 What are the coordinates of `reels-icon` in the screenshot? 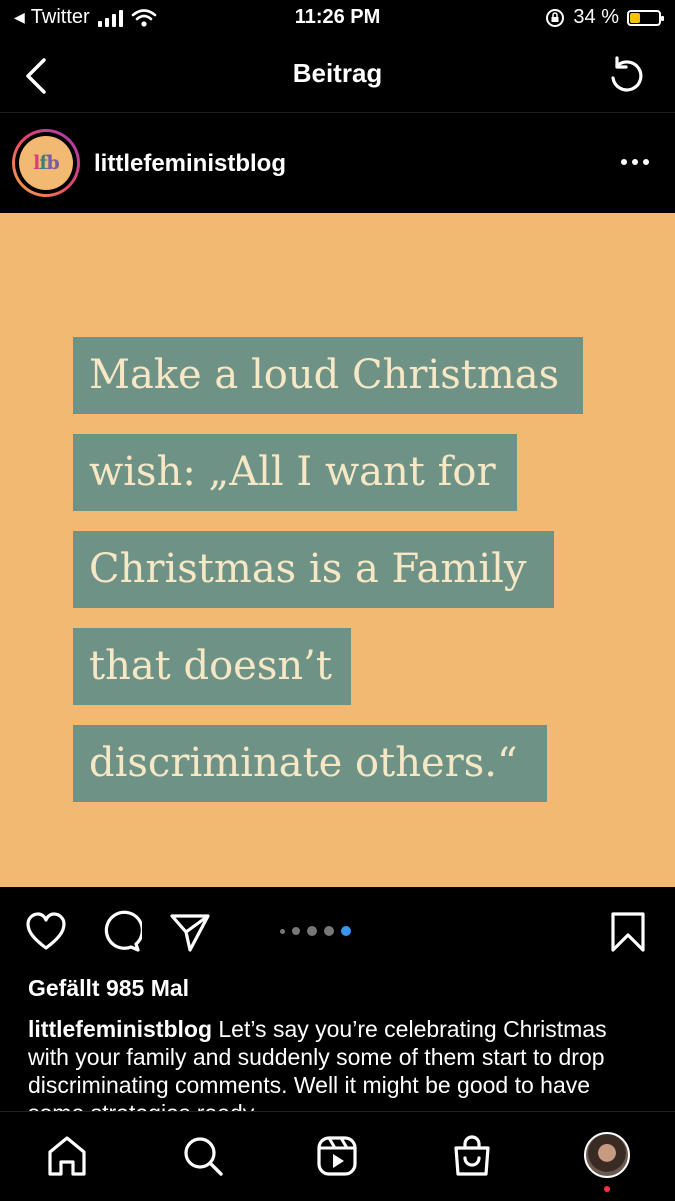 It's located at (337, 1156).